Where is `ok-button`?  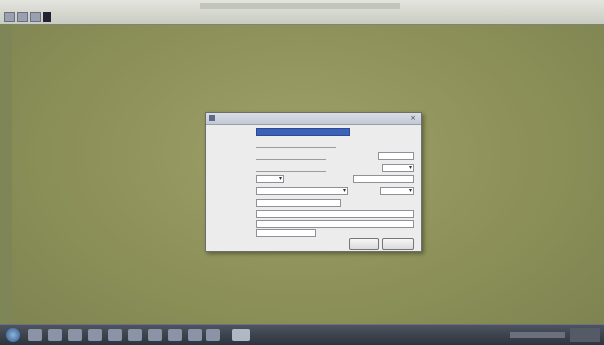 ok-button is located at coordinates (364, 244).